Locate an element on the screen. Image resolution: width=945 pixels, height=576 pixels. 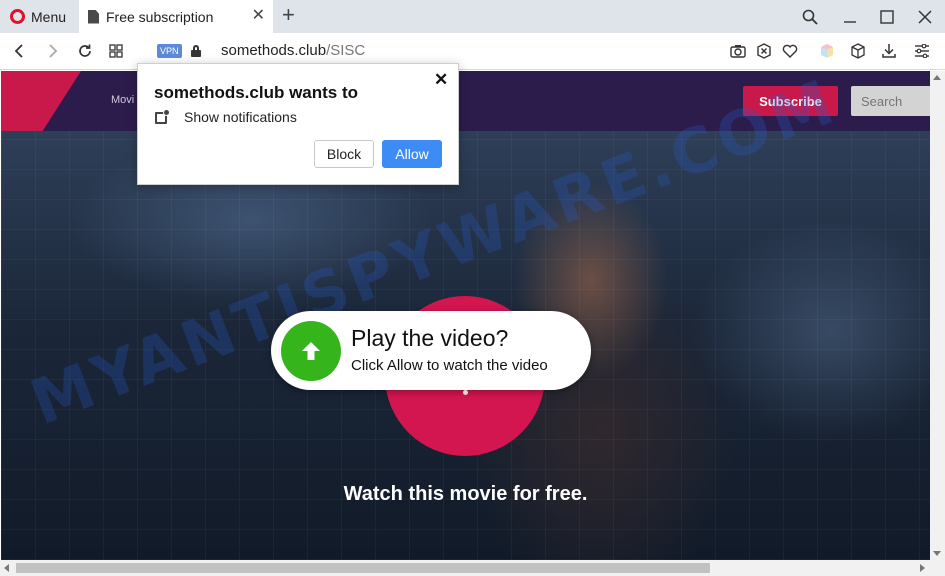
search-tabs-icon is located at coordinates (810, 16).